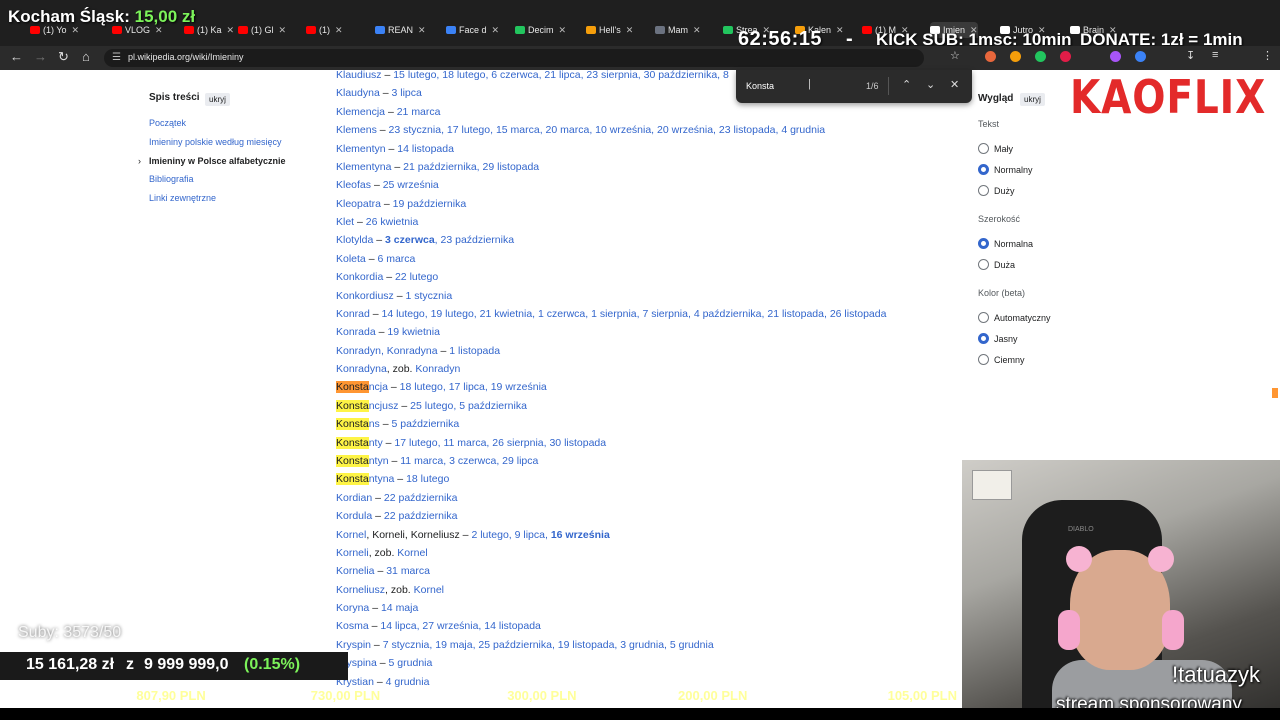  What do you see at coordinates (1267, 55) in the screenshot?
I see `menu-icon: ⋮` at bounding box center [1267, 55].